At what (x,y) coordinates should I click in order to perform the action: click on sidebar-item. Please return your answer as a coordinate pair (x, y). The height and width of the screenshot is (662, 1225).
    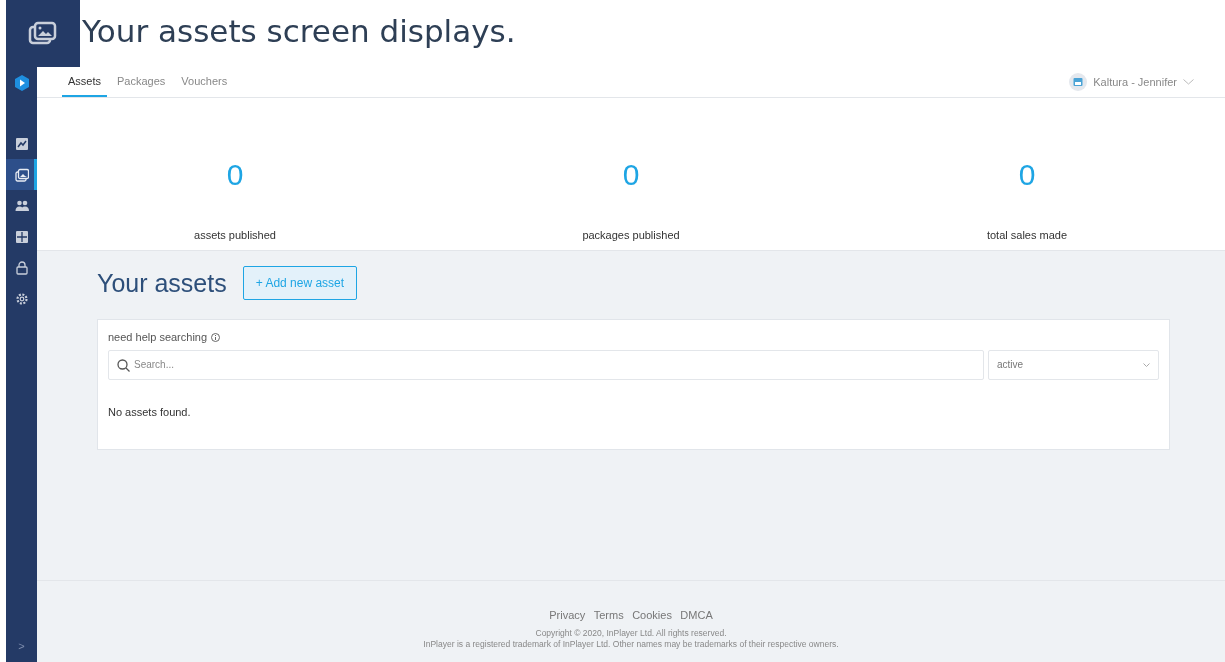
    Looking at the image, I should click on (21, 174).